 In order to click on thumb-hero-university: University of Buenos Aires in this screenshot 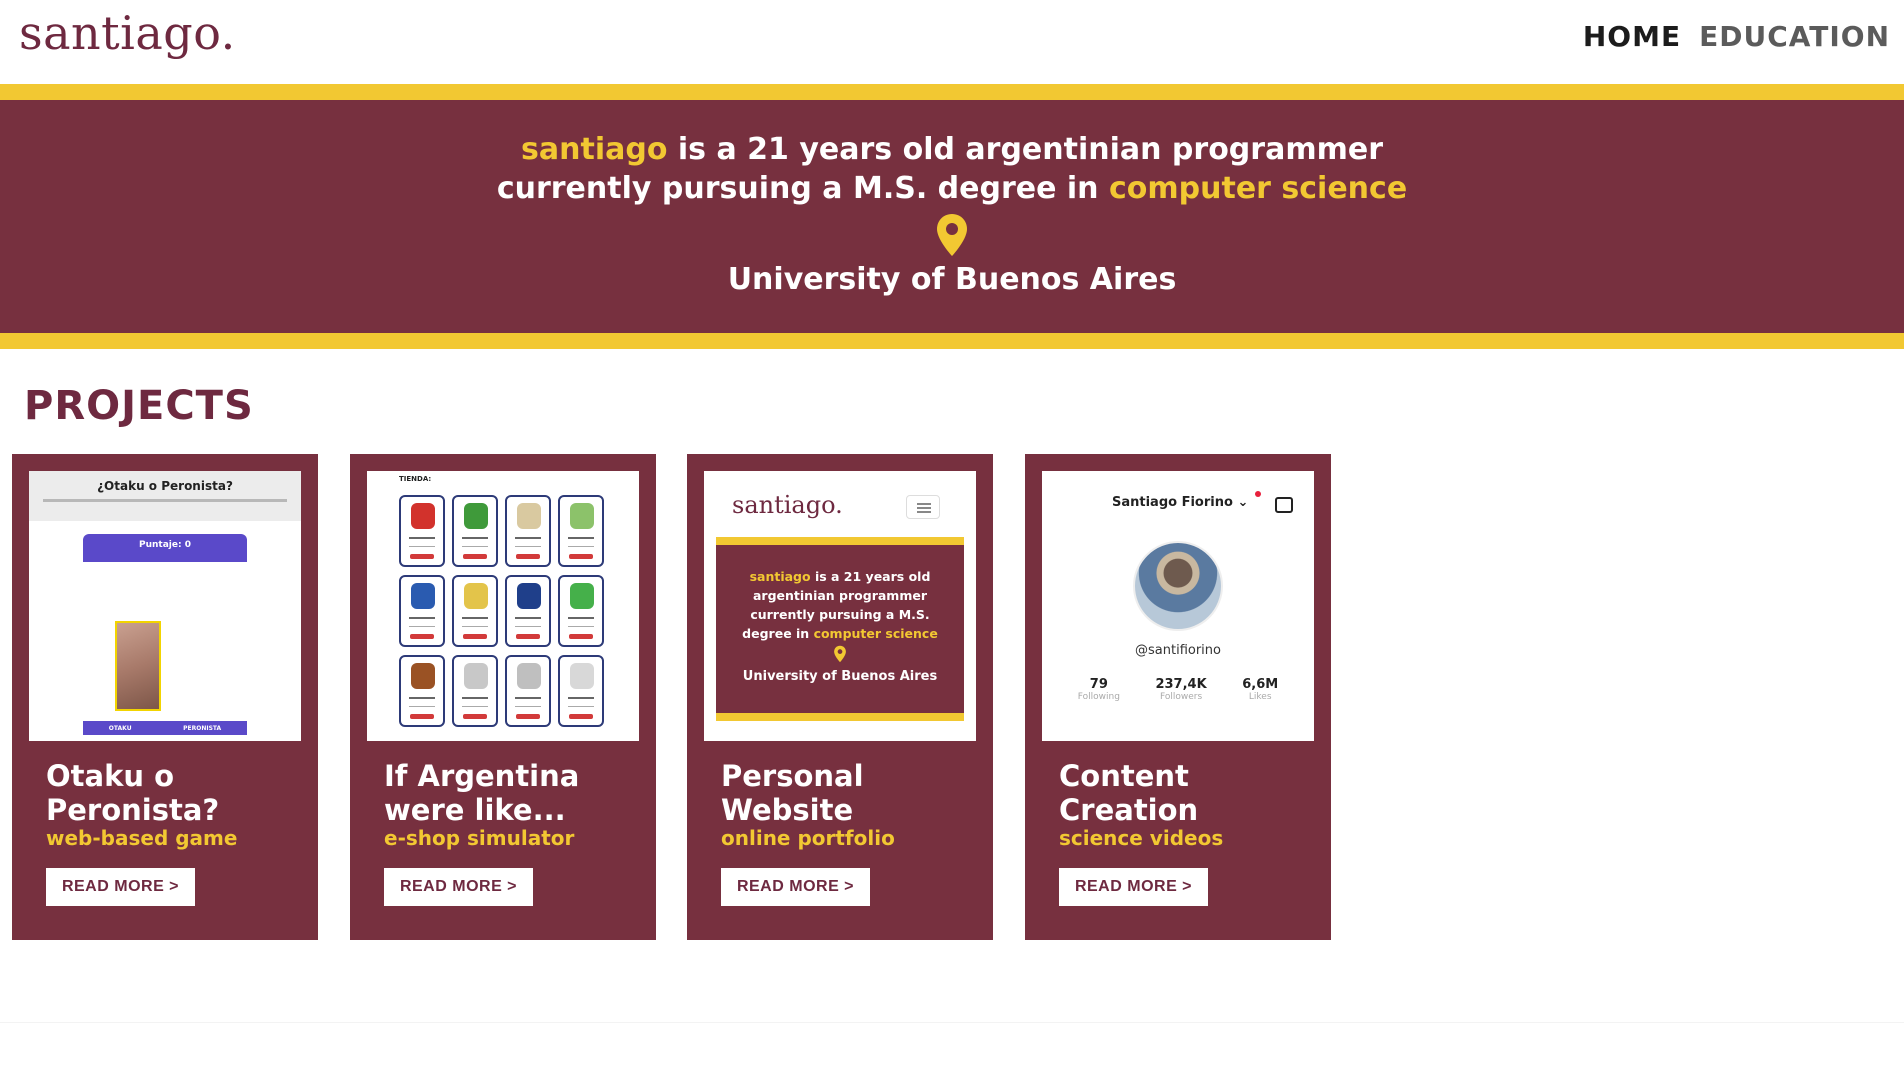, I will do `click(840, 676)`.